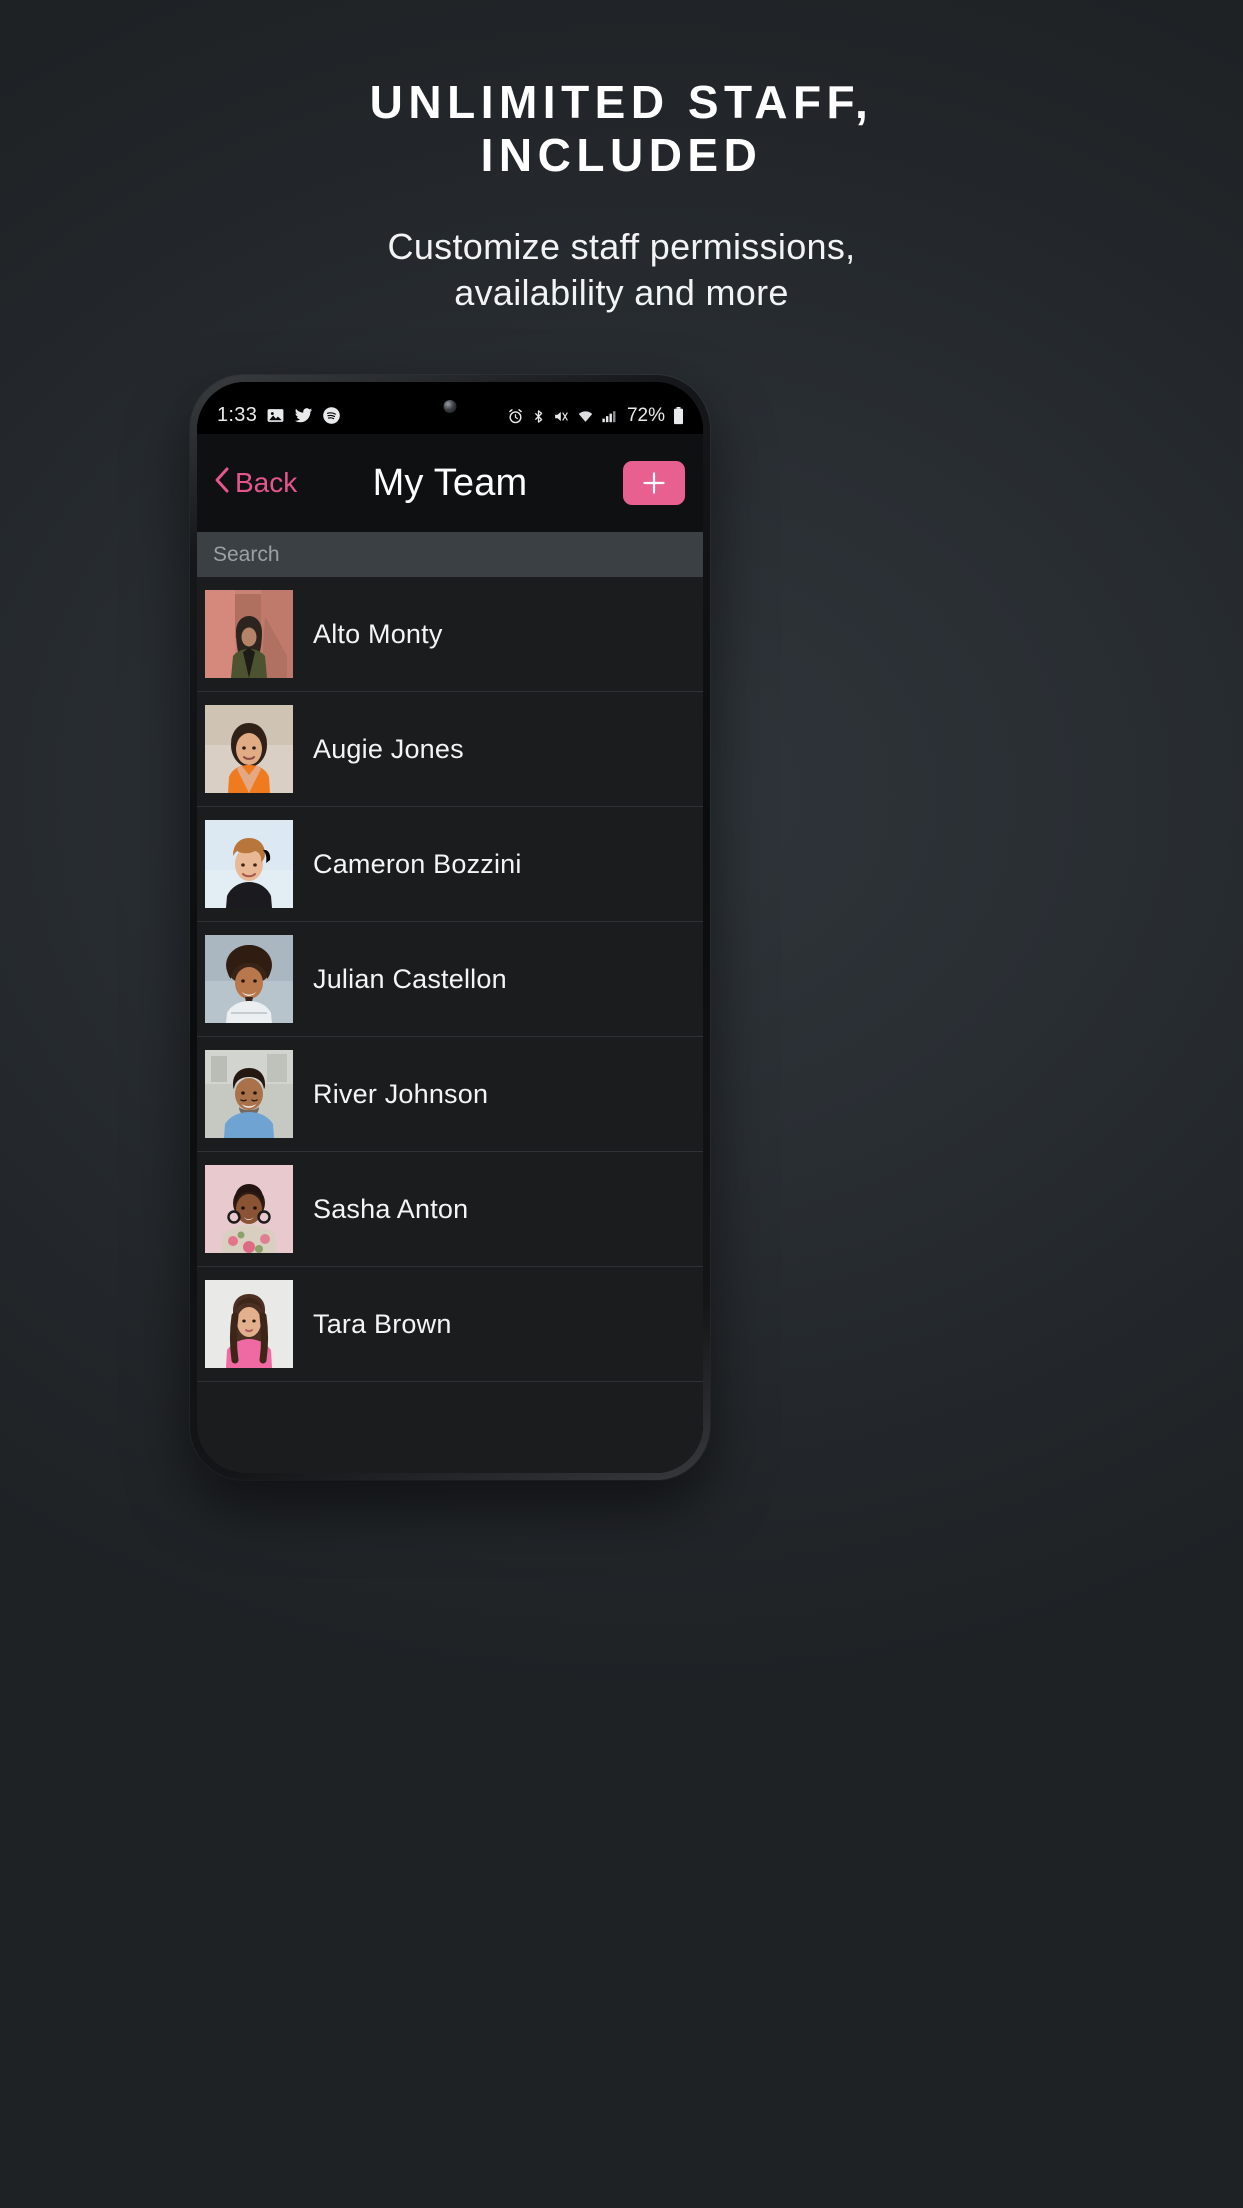 Image resolution: width=1243 pixels, height=2208 pixels. I want to click on table-row: Julian Castellon, so click(450, 979).